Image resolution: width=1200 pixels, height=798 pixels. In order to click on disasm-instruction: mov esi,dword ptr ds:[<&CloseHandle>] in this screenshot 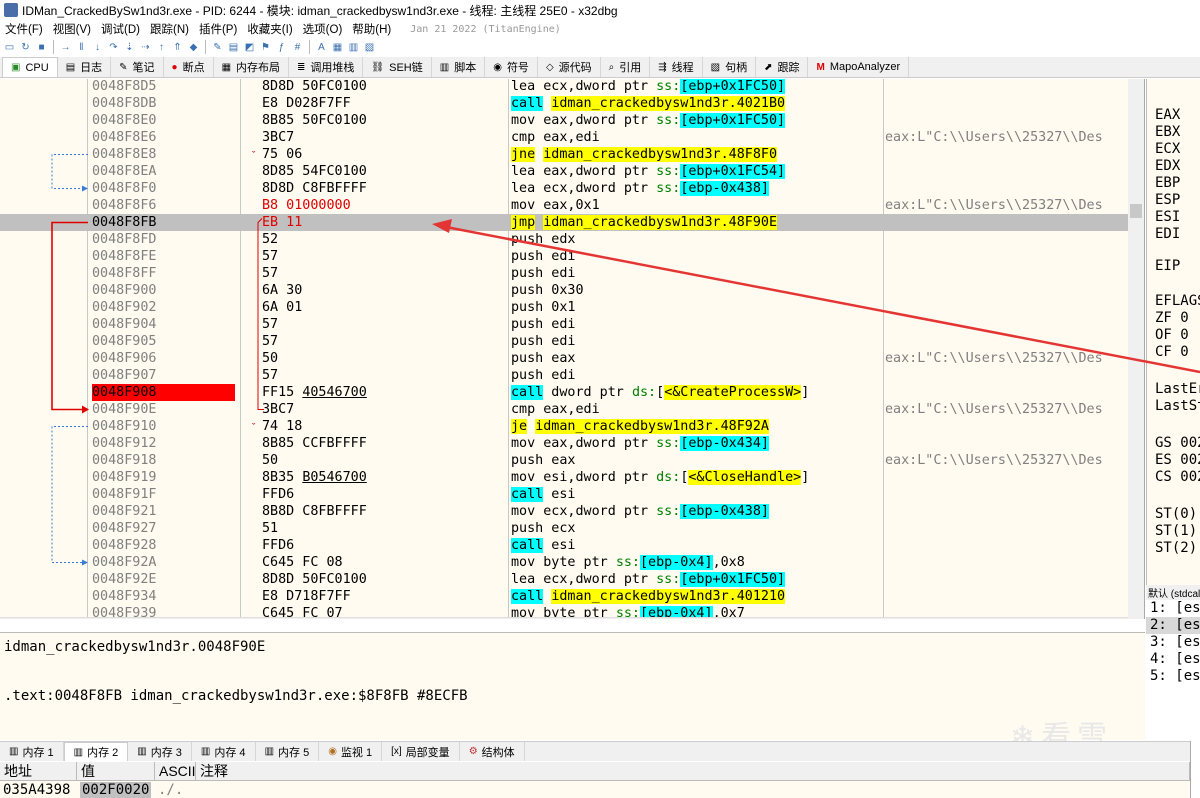, I will do `click(697, 477)`.